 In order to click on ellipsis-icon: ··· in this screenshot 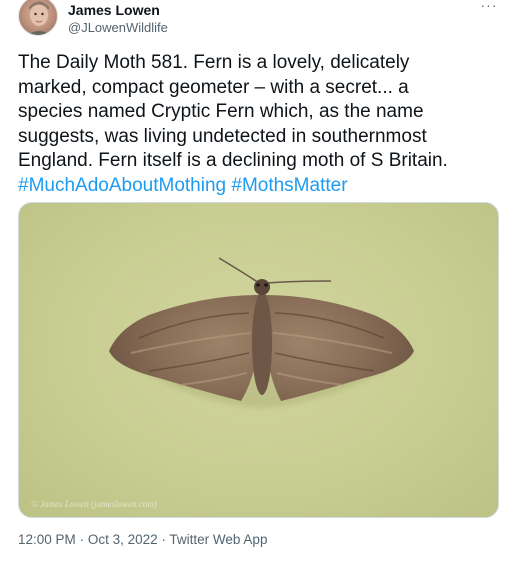, I will do `click(489, 6)`.